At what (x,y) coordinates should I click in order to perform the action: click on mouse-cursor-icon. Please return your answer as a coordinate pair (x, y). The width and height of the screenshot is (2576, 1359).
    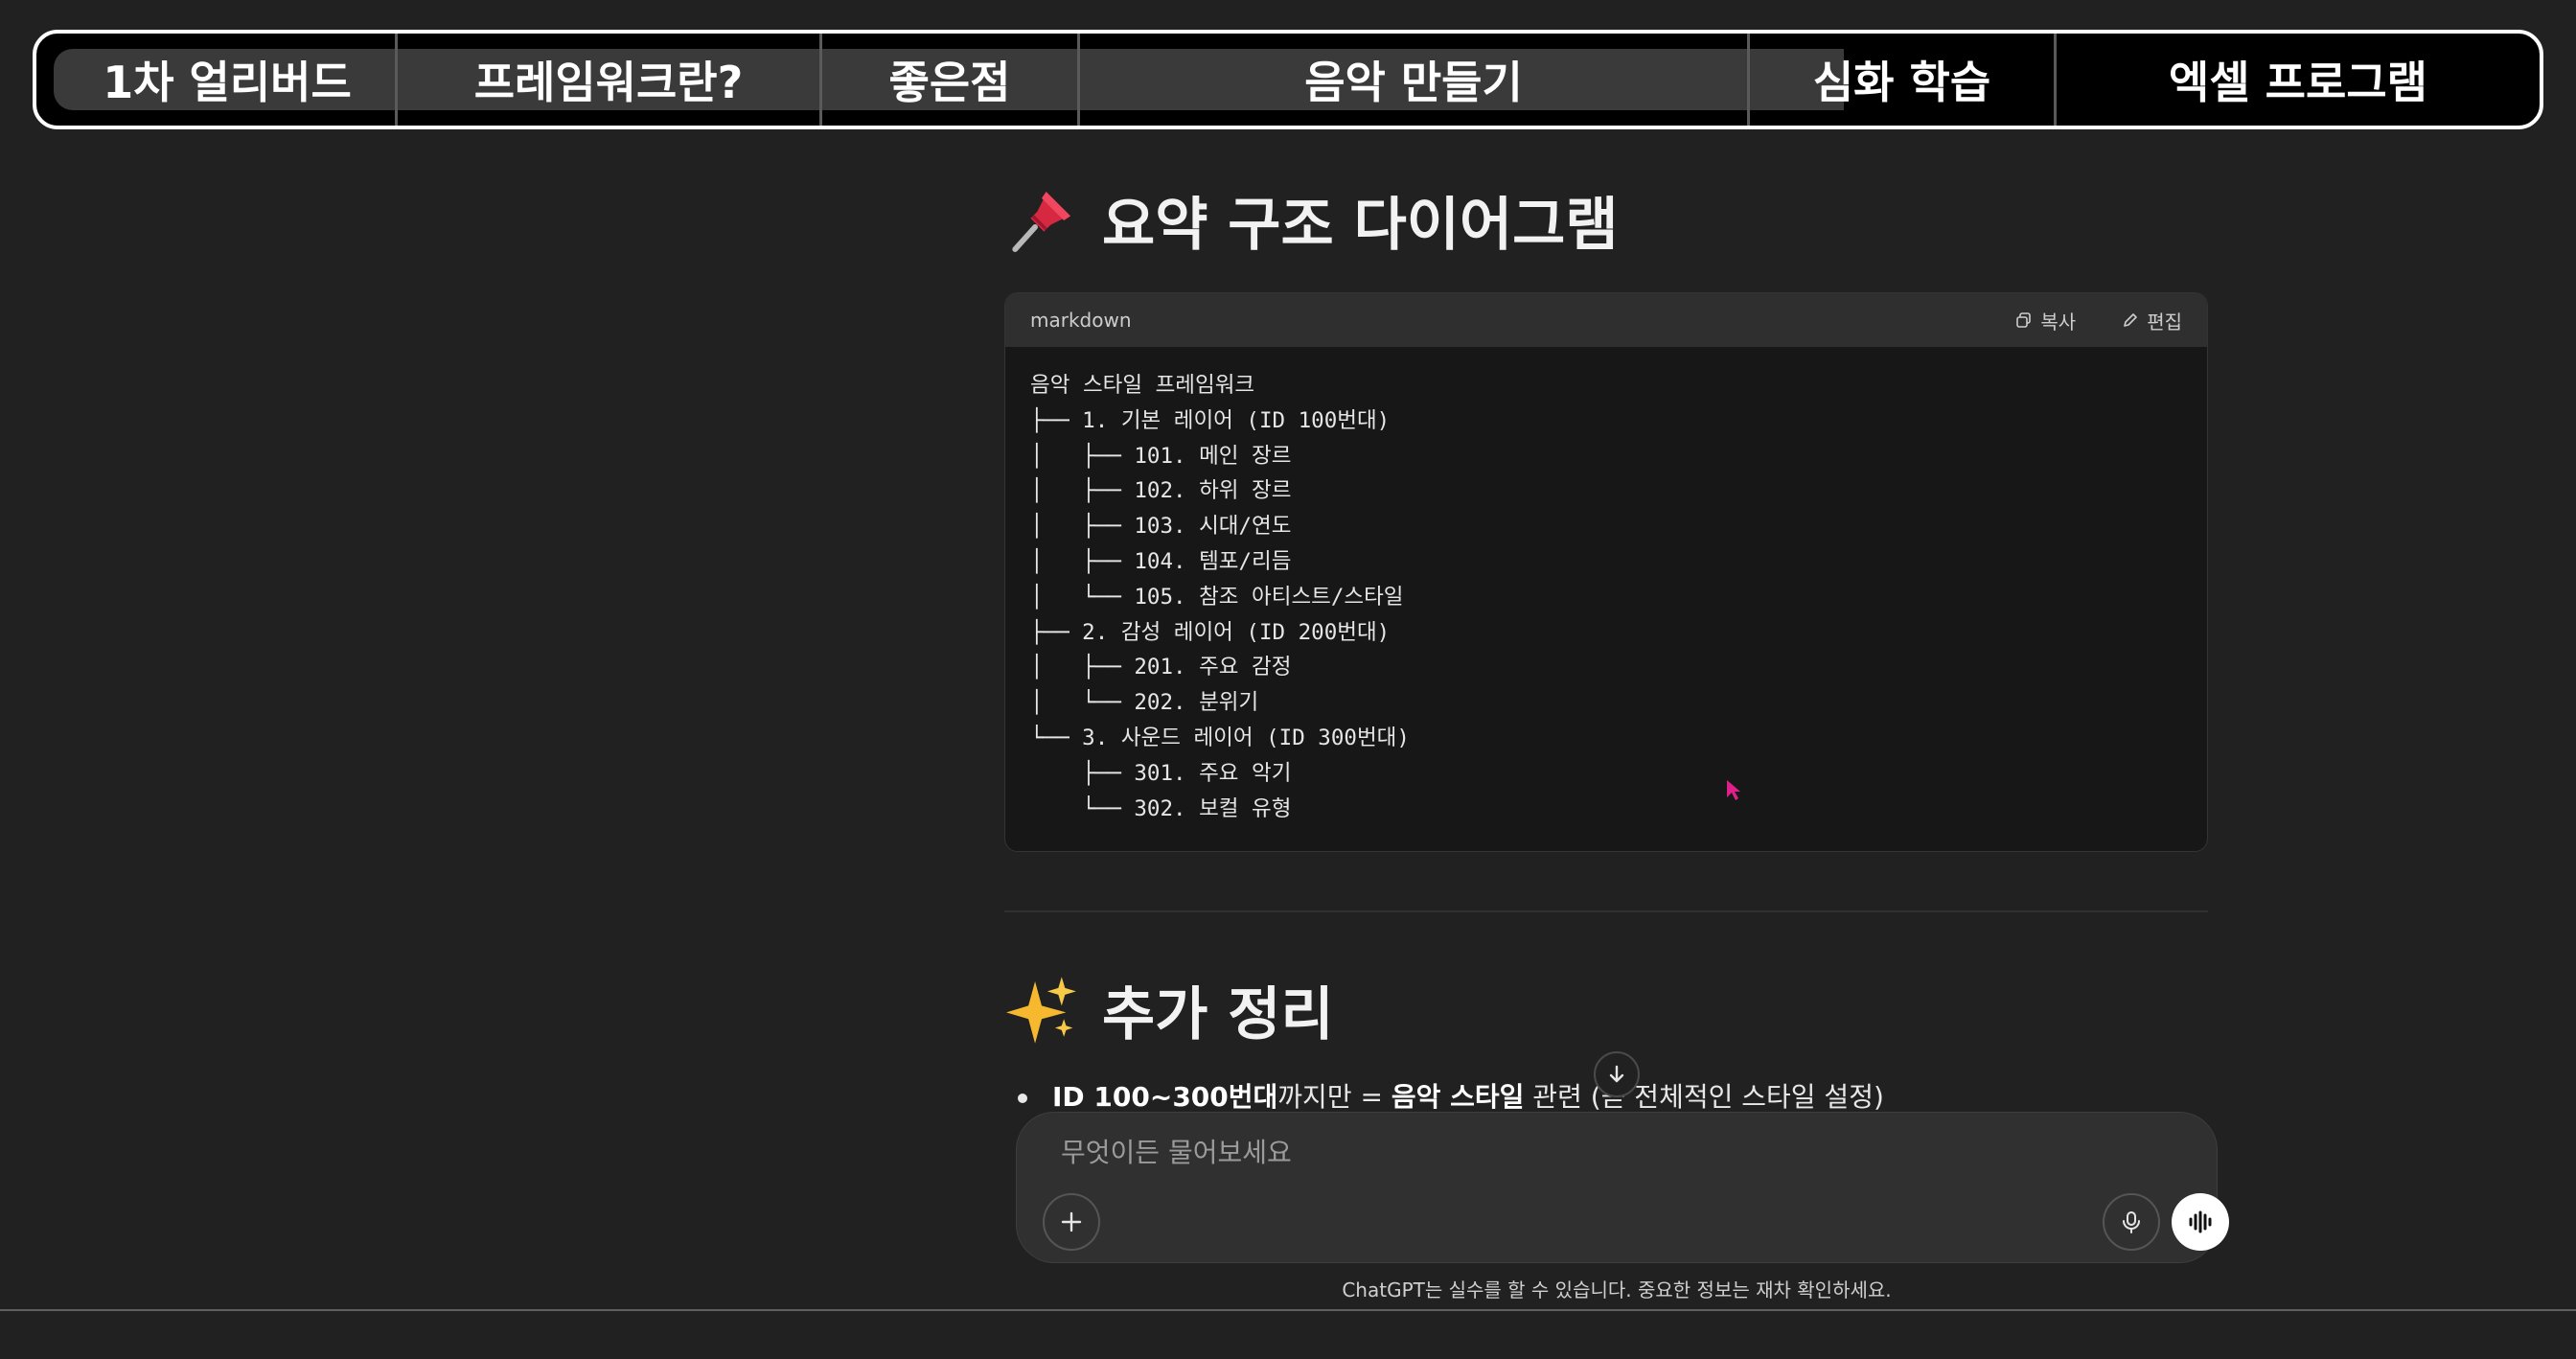
    Looking at the image, I should click on (1733, 790).